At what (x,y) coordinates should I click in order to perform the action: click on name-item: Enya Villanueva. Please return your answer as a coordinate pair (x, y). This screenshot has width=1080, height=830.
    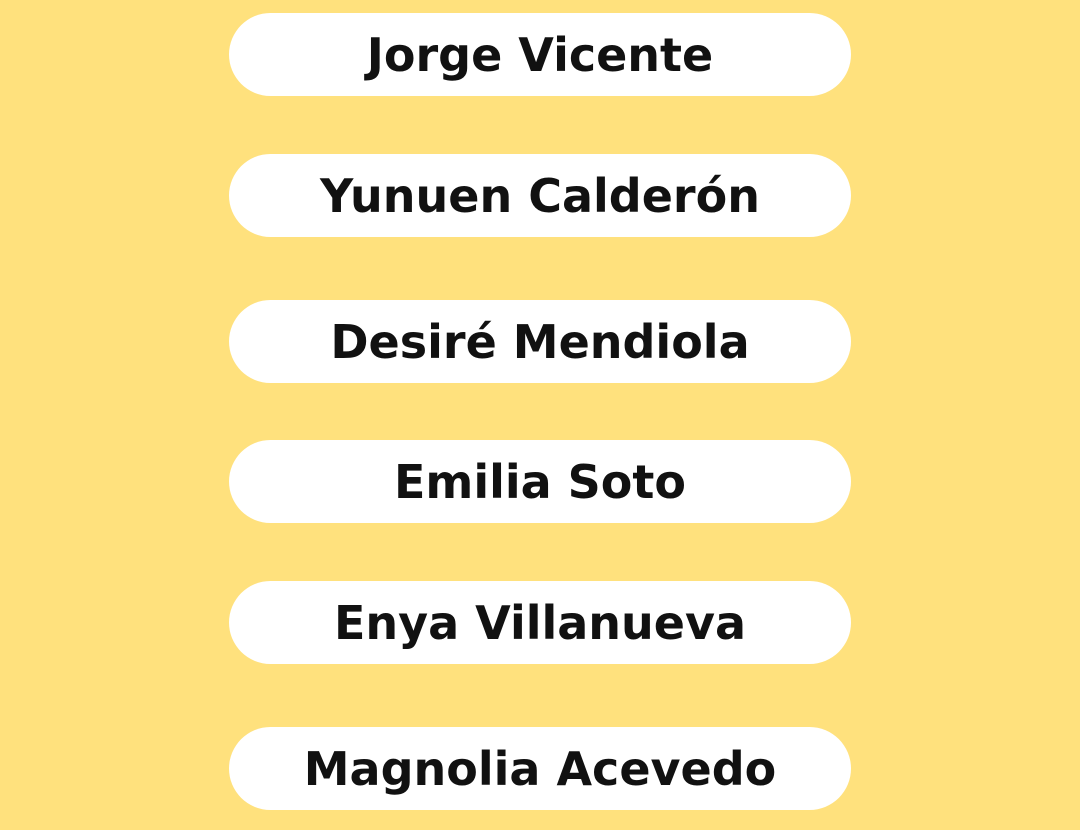
    Looking at the image, I should click on (540, 622).